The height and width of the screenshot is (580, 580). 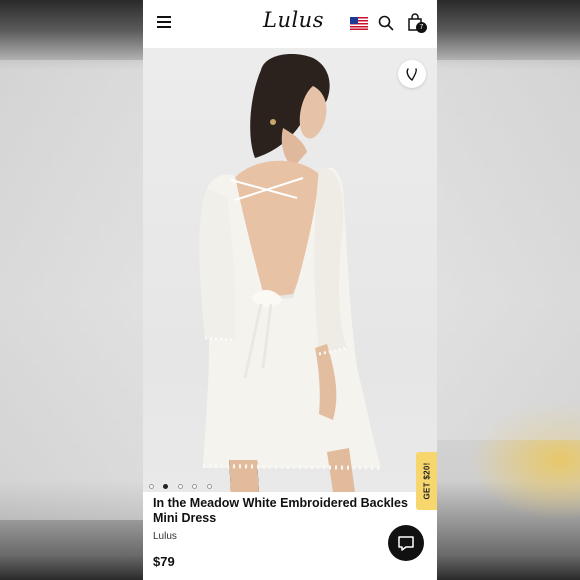 What do you see at coordinates (386, 23) in the screenshot?
I see `search-icon` at bounding box center [386, 23].